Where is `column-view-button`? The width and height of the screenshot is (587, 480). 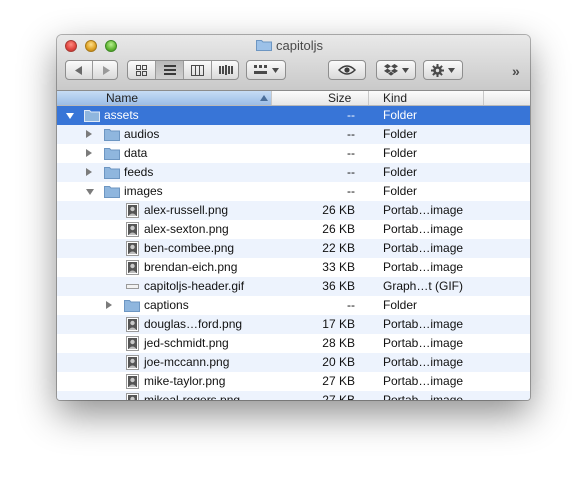
column-view-button is located at coordinates (197, 70).